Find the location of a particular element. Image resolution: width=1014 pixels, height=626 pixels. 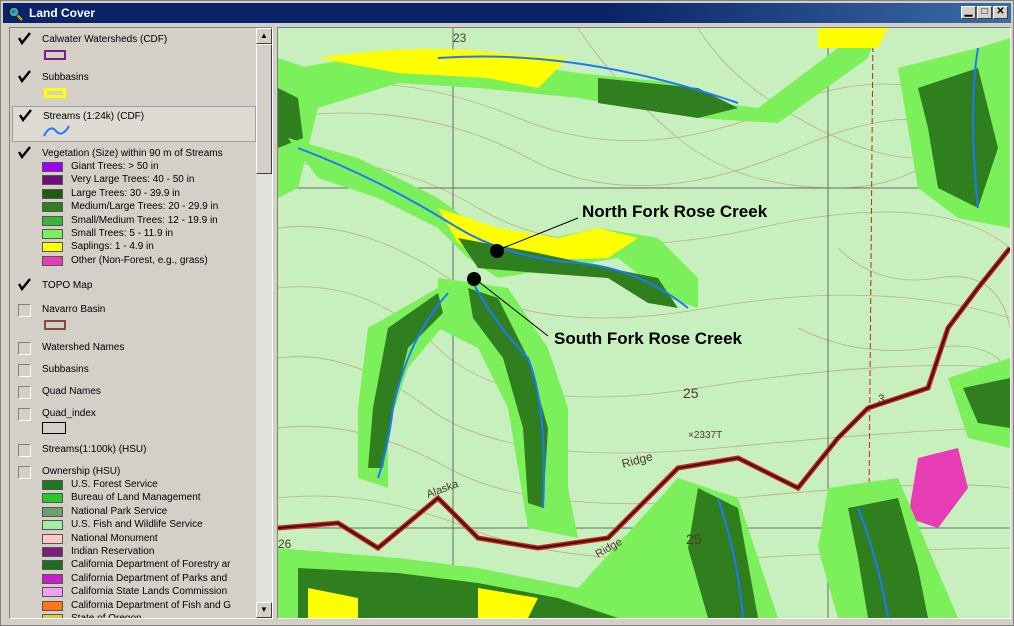

maximize-button: □ is located at coordinates (984, 12).